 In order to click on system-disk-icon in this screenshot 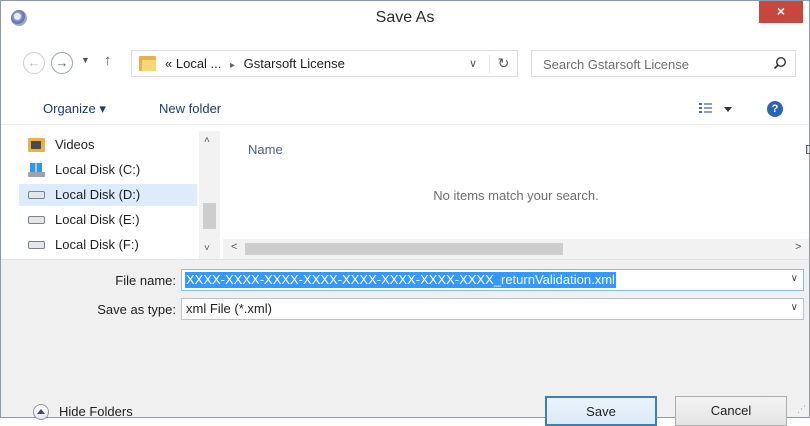, I will do `click(36, 170)`.